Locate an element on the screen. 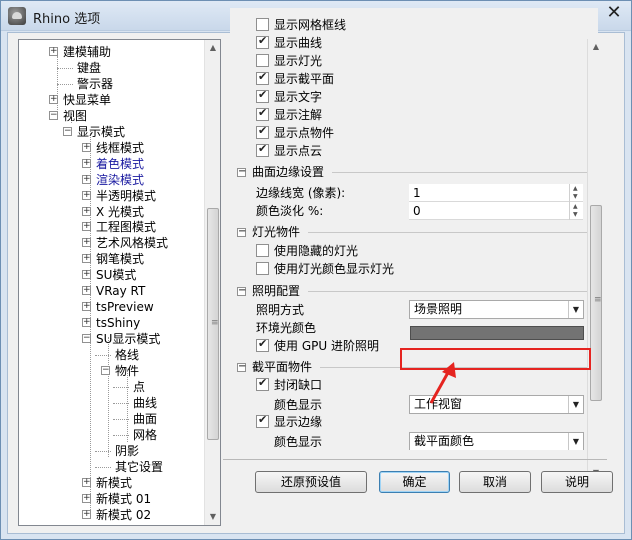 The height and width of the screenshot is (540, 632). tree-item-label: 曲线 is located at coordinates (145, 402).